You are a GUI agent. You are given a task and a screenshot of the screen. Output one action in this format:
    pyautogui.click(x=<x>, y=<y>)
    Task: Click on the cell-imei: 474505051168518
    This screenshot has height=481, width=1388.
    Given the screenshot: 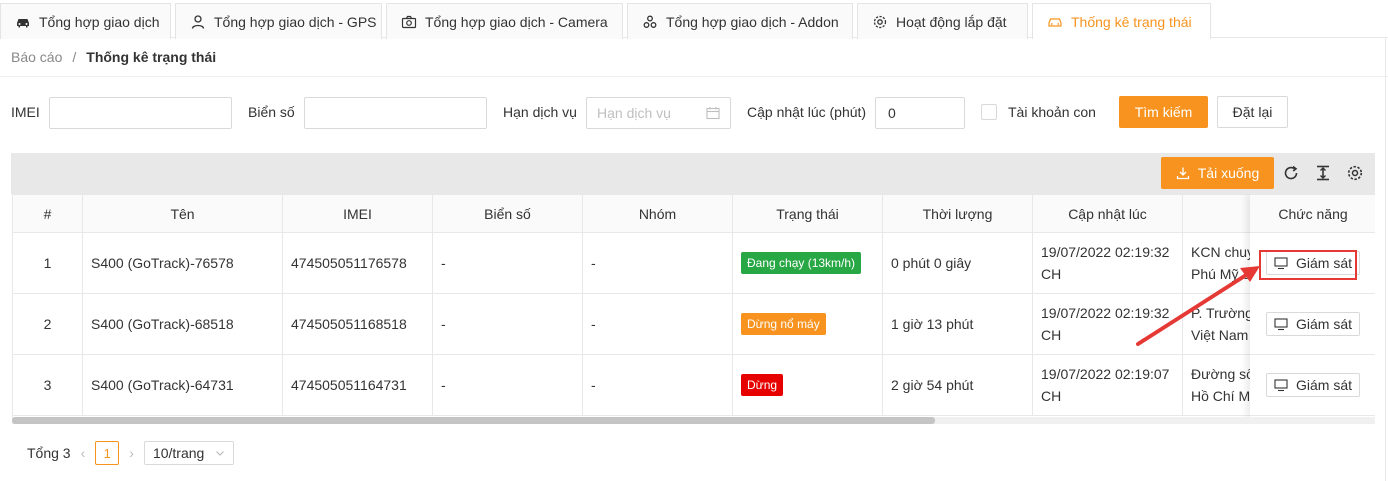 What is the action you would take?
    pyautogui.click(x=358, y=324)
    